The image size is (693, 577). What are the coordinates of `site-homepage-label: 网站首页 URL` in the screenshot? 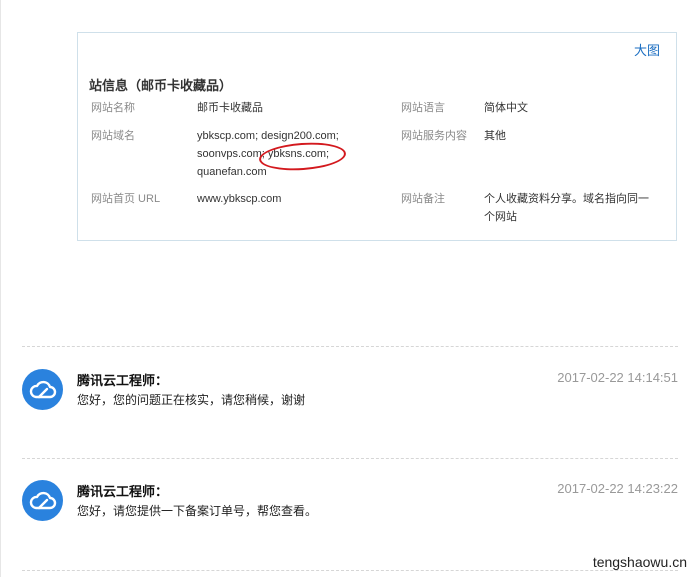 It's located at (126, 199).